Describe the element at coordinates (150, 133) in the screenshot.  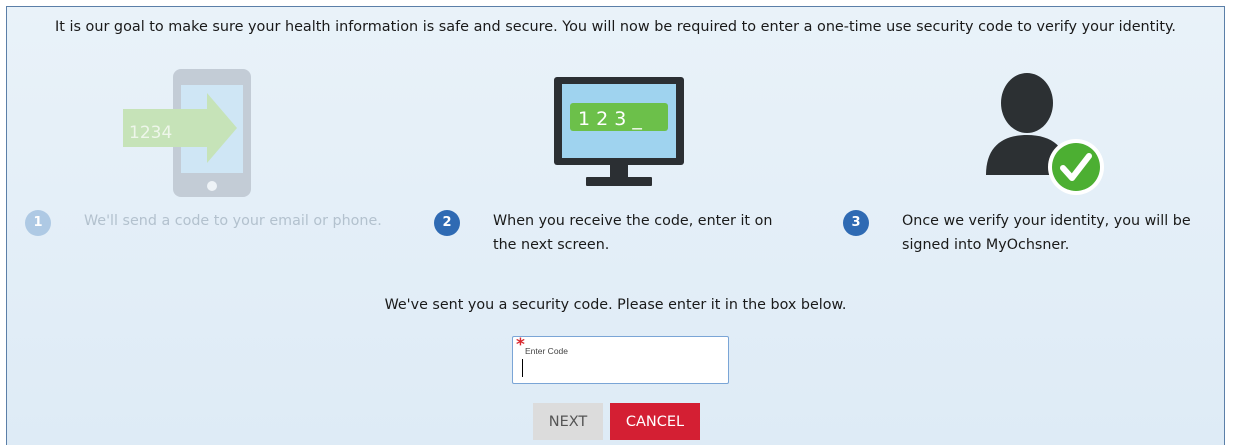
I see `phone-code-text: 1234` at that location.